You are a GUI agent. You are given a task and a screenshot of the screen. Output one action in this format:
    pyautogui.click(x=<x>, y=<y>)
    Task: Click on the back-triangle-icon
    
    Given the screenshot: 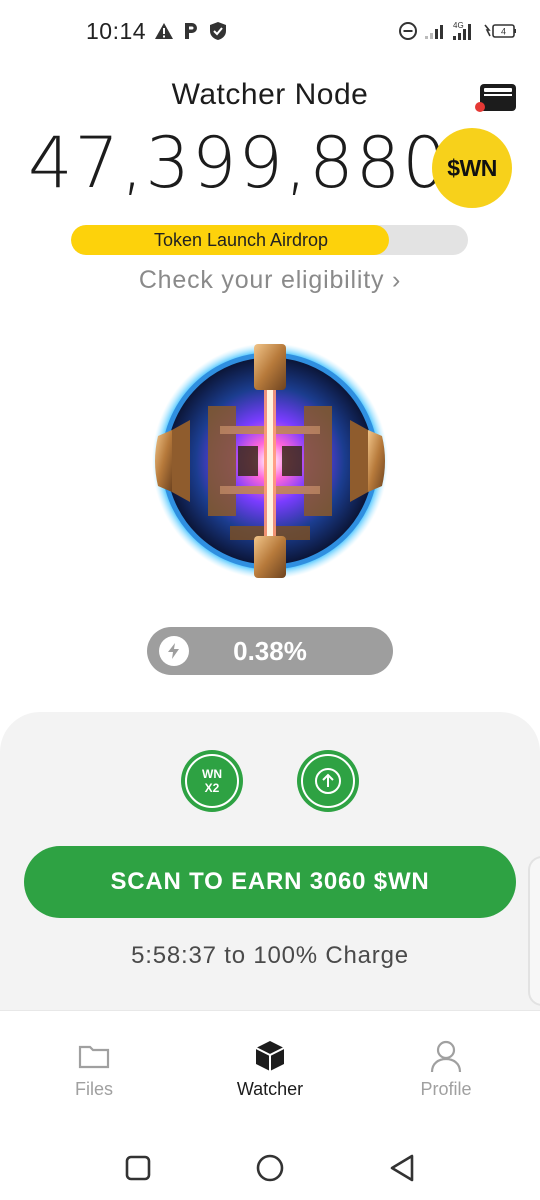 What is the action you would take?
    pyautogui.click(x=402, y=1168)
    